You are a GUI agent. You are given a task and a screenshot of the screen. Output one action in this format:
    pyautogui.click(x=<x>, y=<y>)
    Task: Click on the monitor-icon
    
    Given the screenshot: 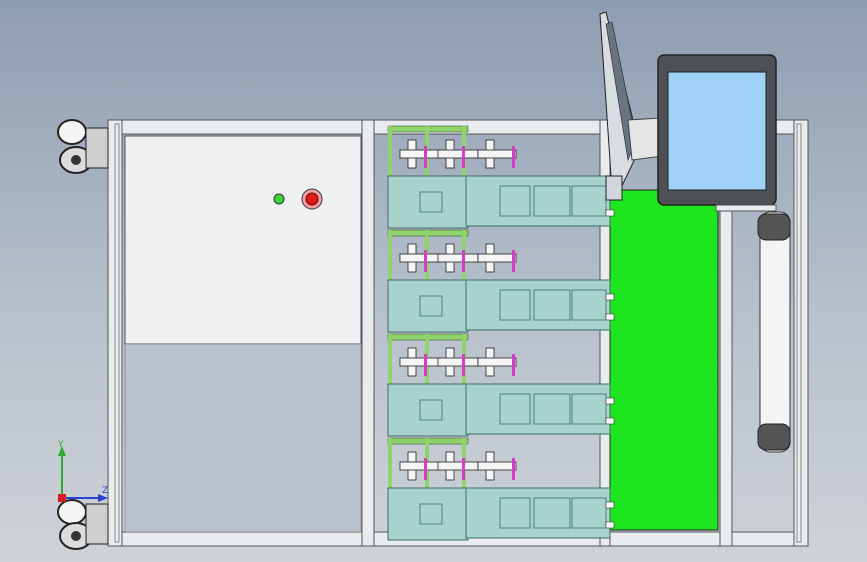 What is the action you would take?
    pyautogui.click(x=717, y=133)
    